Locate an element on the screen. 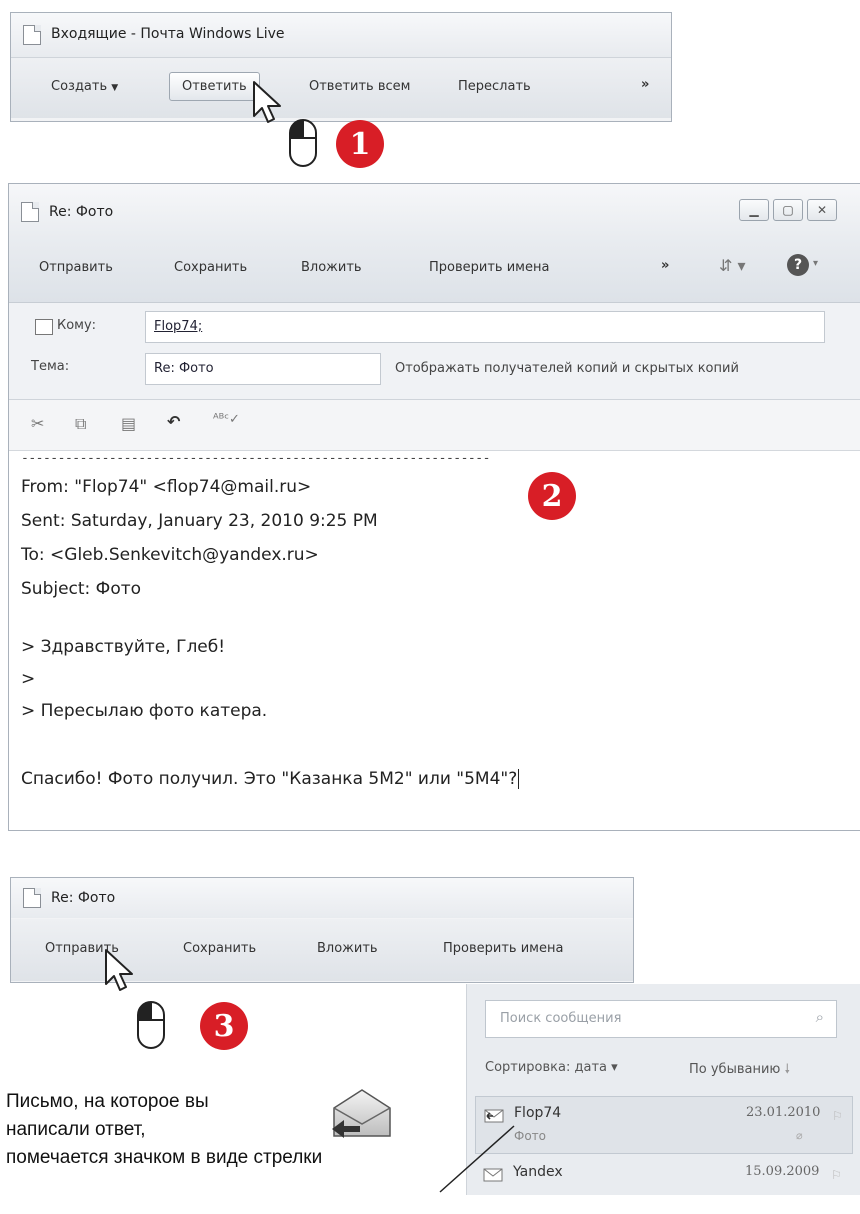 The image size is (860, 1214). quoted-subject-line: Subject: Фото is located at coordinates (81, 589).